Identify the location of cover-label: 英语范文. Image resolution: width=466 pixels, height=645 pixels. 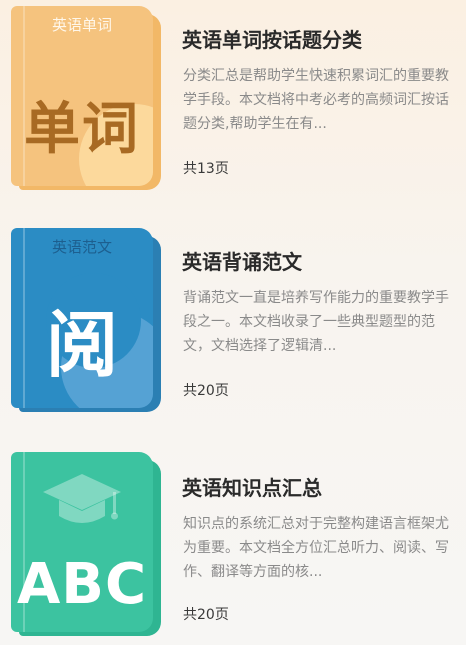
(81, 247).